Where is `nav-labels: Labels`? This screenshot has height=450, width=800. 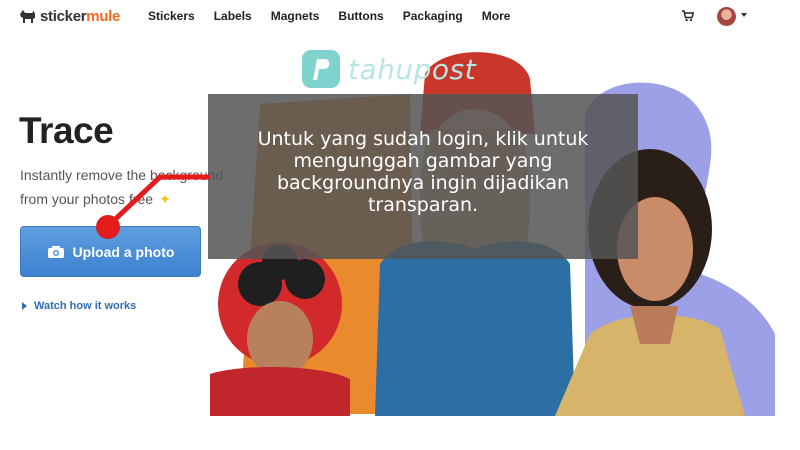
nav-labels: Labels is located at coordinates (233, 16).